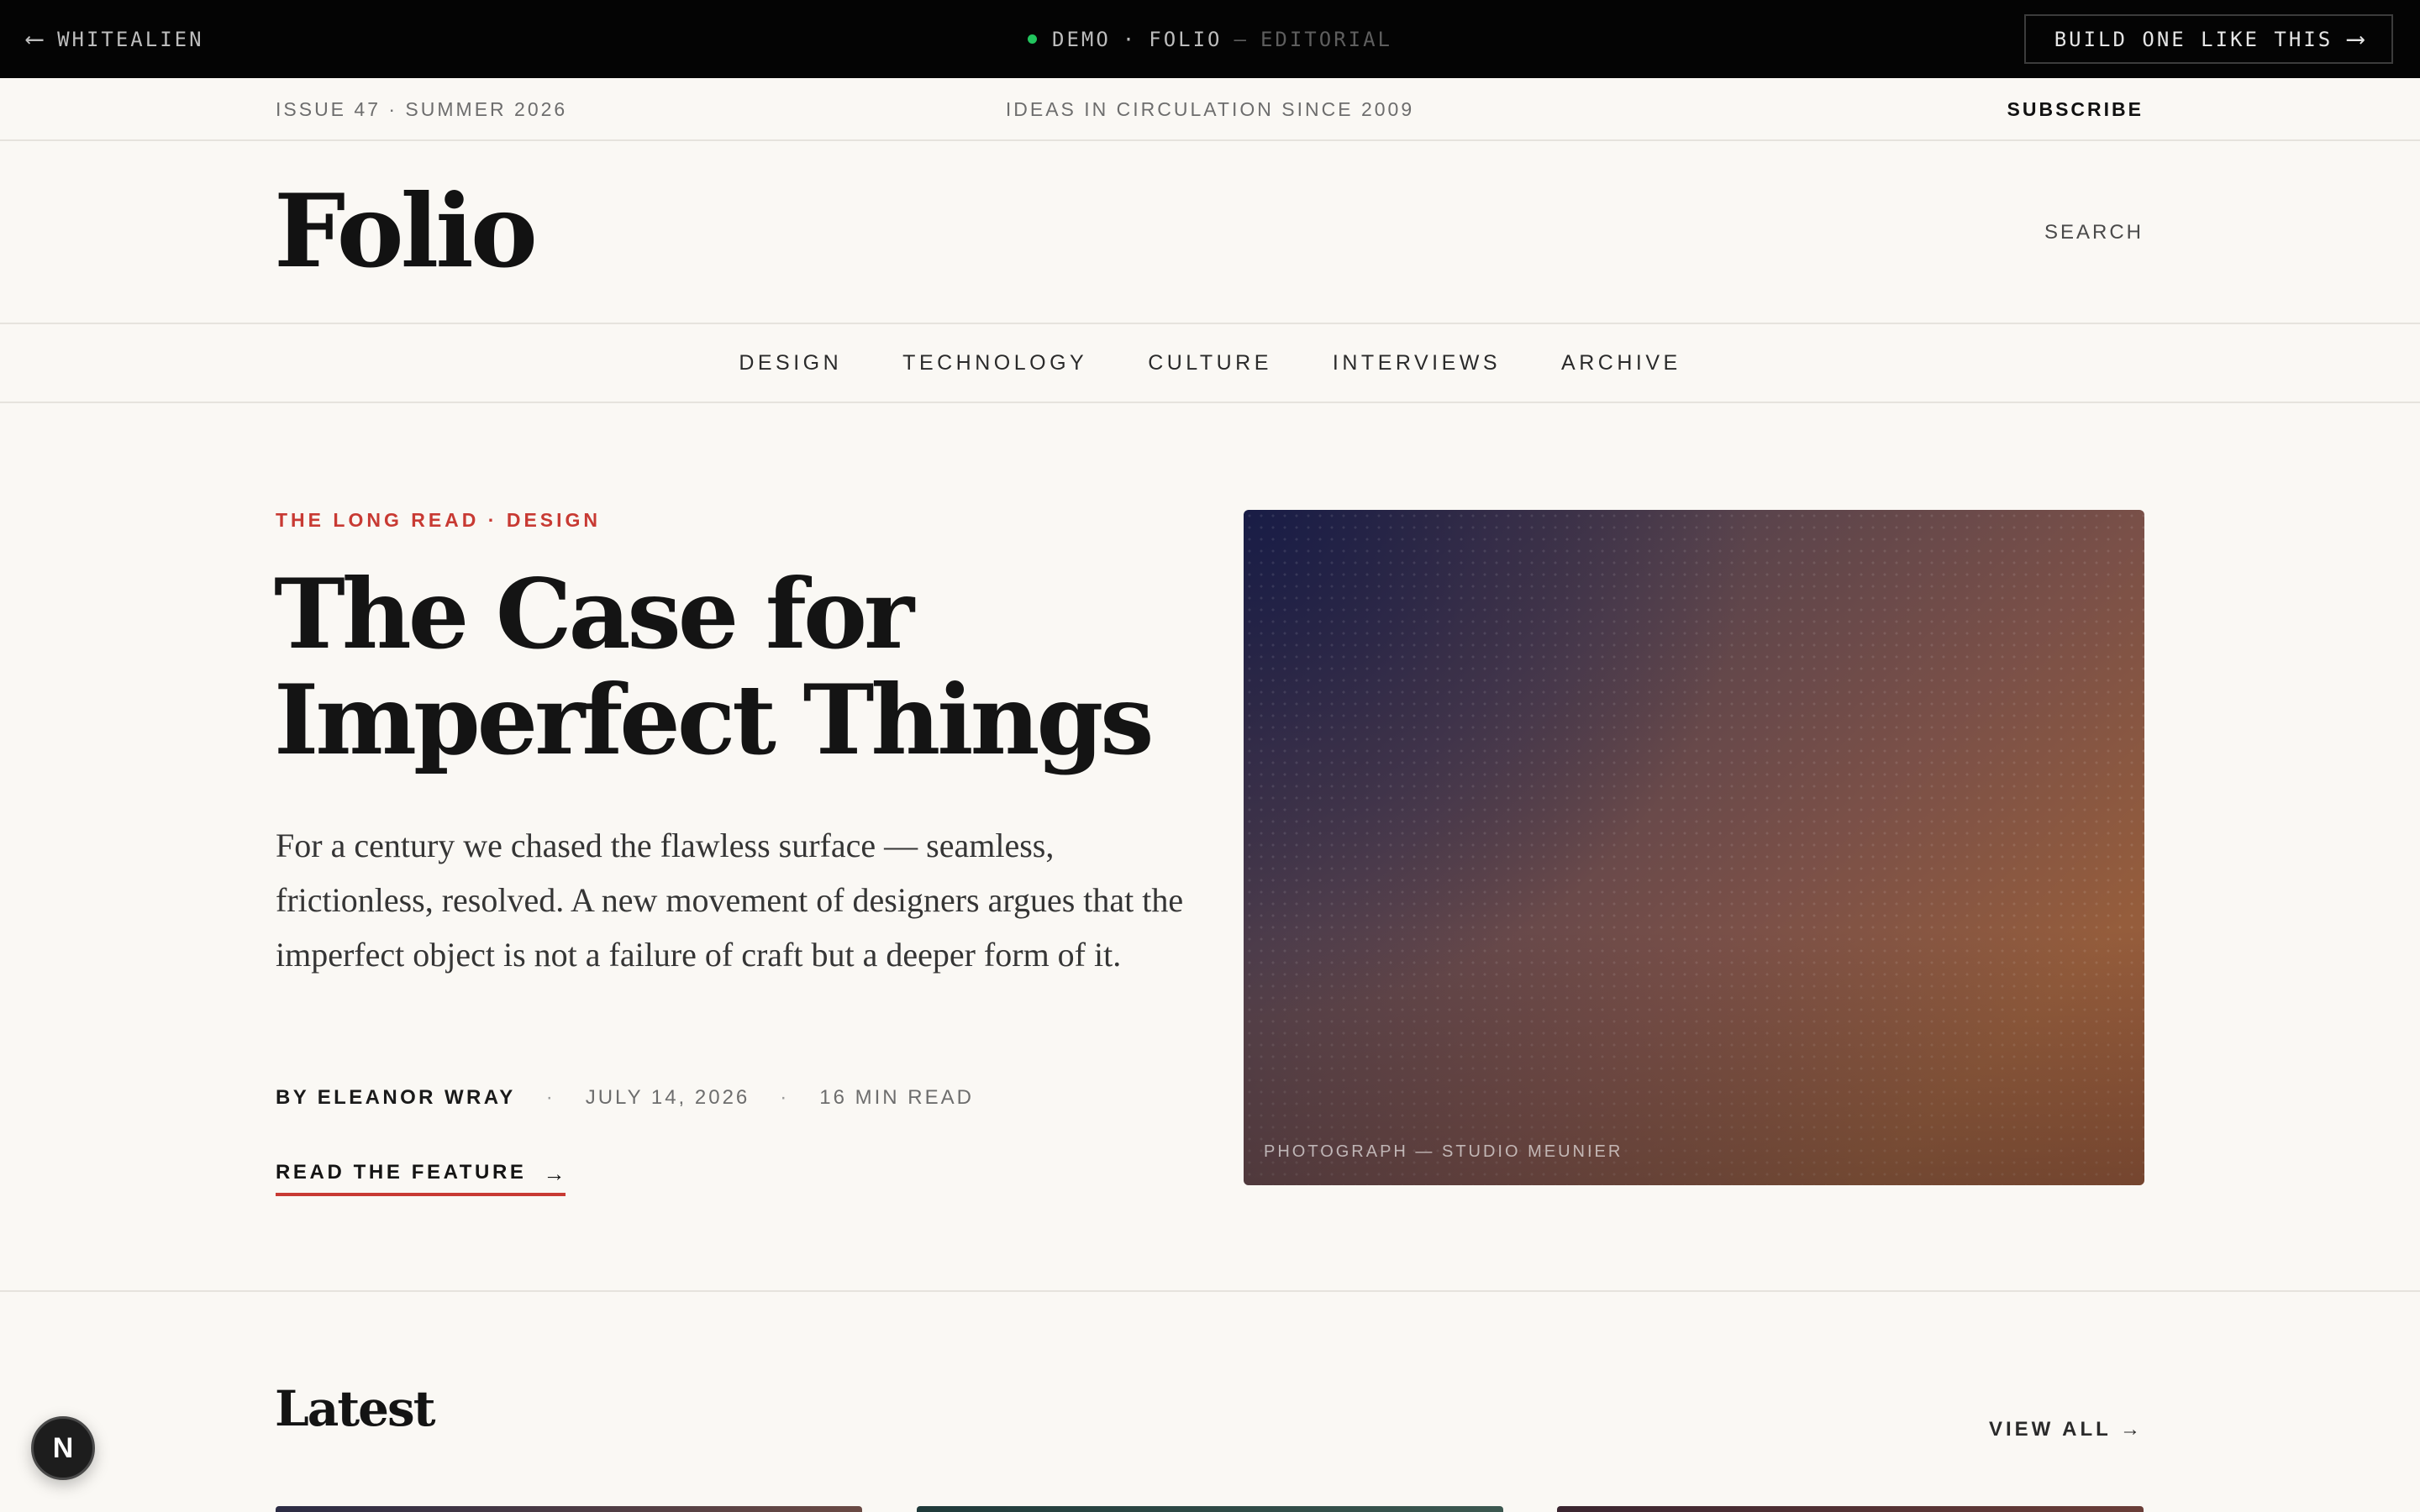  I want to click on demo-label: DEMO, so click(1081, 39).